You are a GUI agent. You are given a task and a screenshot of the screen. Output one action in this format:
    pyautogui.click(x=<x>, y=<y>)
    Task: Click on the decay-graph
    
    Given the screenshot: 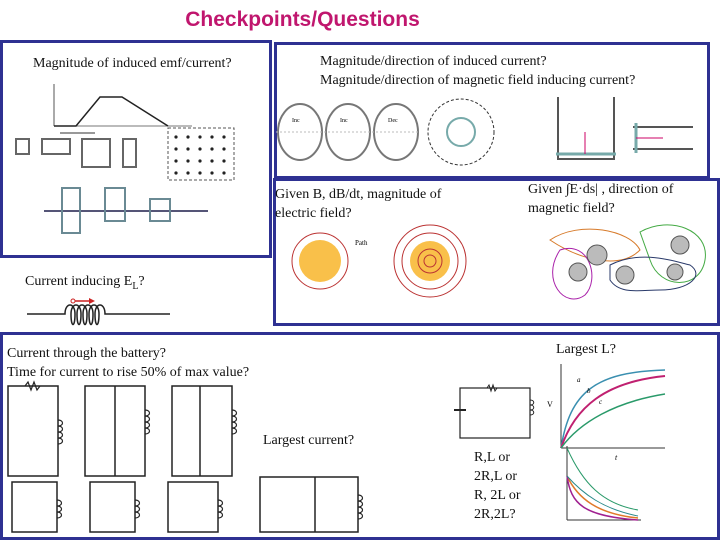 What is the action you would take?
    pyautogui.click(x=603, y=483)
    